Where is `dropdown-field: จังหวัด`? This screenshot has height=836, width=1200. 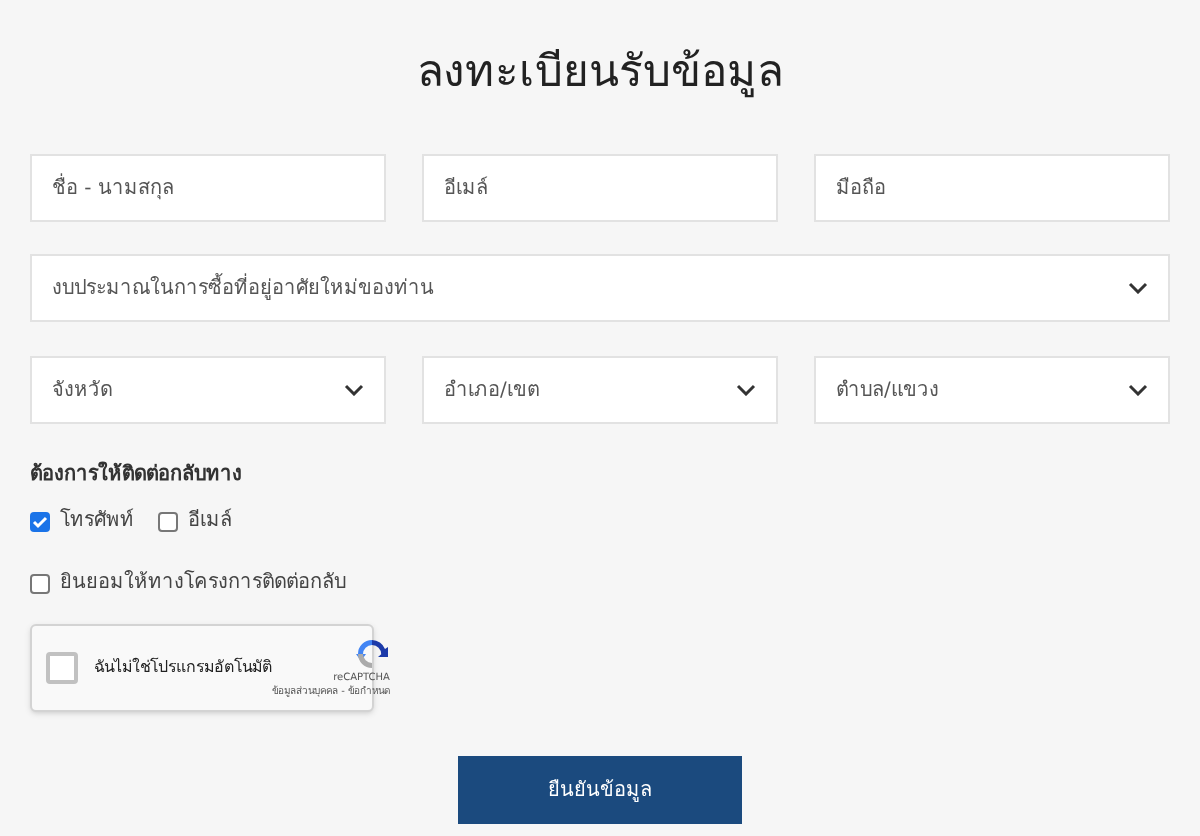
dropdown-field: จังหวัด is located at coordinates (208, 390).